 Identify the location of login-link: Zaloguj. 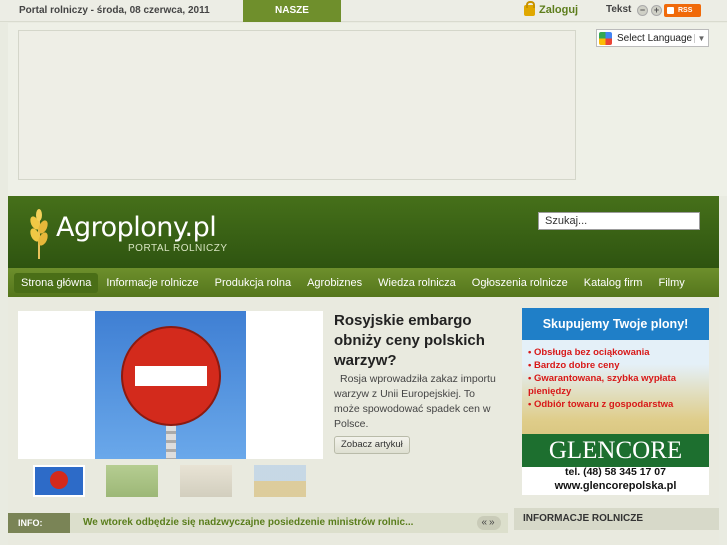
(551, 8).